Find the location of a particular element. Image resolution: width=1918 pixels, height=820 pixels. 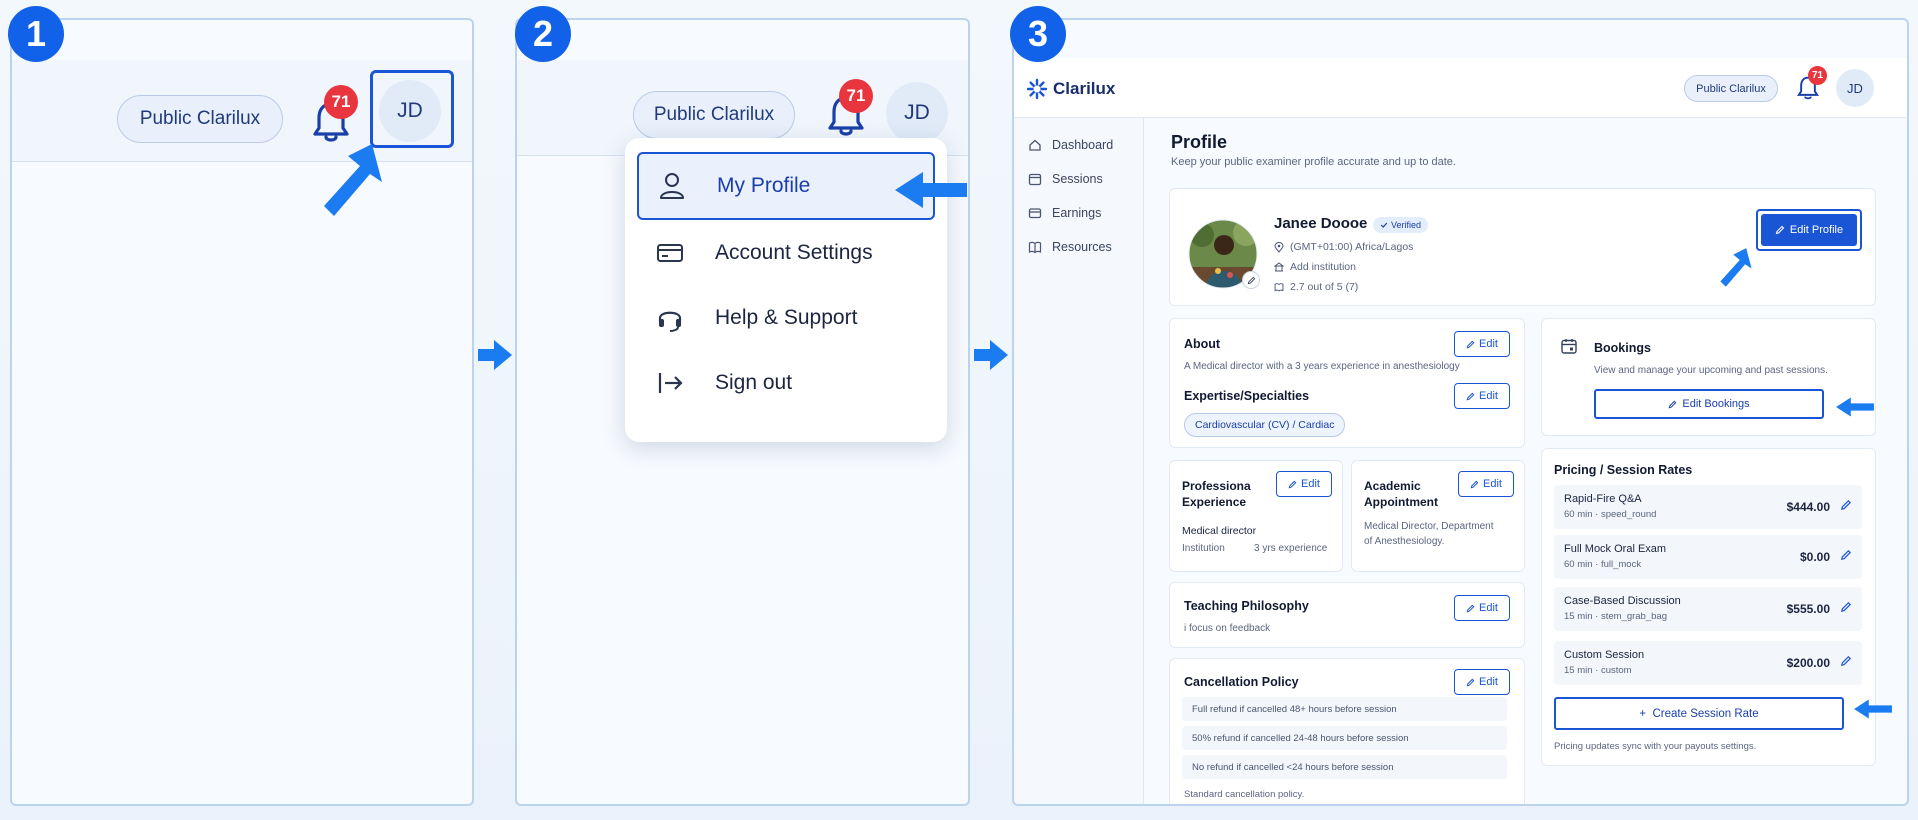

menu-item-account-settings: Account Settings is located at coordinates (786, 252).